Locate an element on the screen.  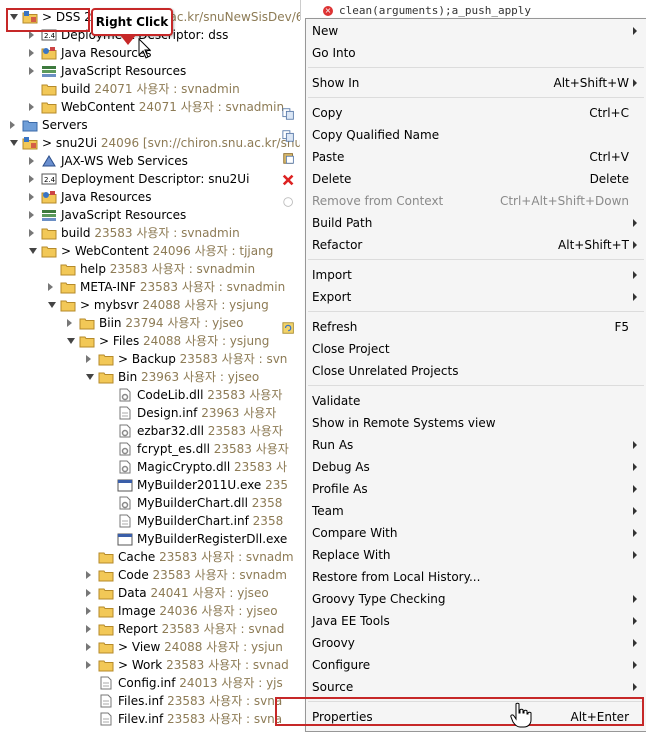
menu-item-refresh: Refresh F5 is located at coordinates (464, 327).